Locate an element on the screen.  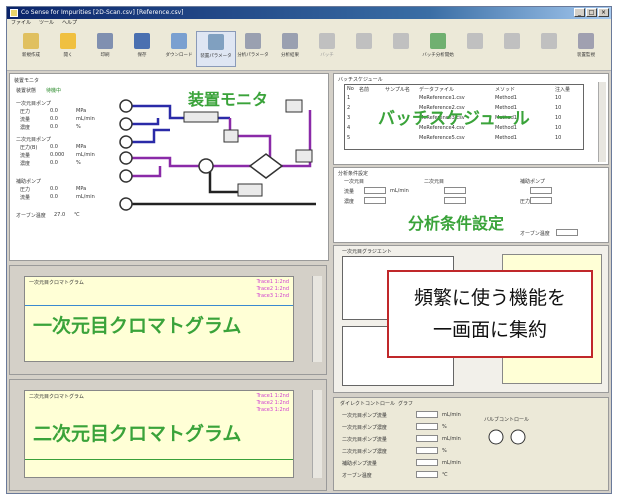
grid-icon is located at coordinates (401, 41).